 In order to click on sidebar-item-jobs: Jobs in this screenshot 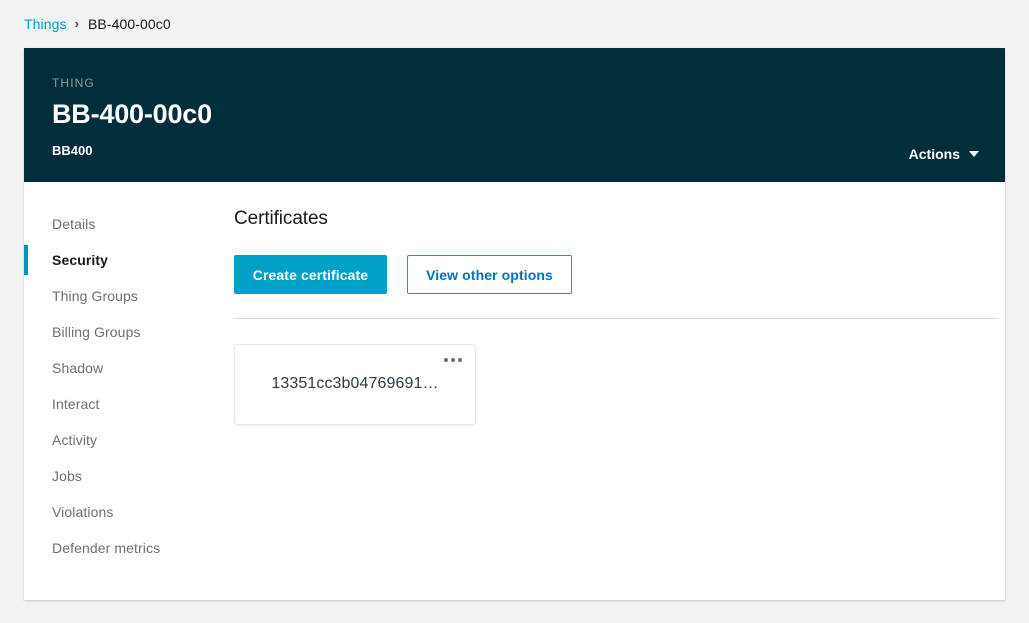, I will do `click(116, 476)`.